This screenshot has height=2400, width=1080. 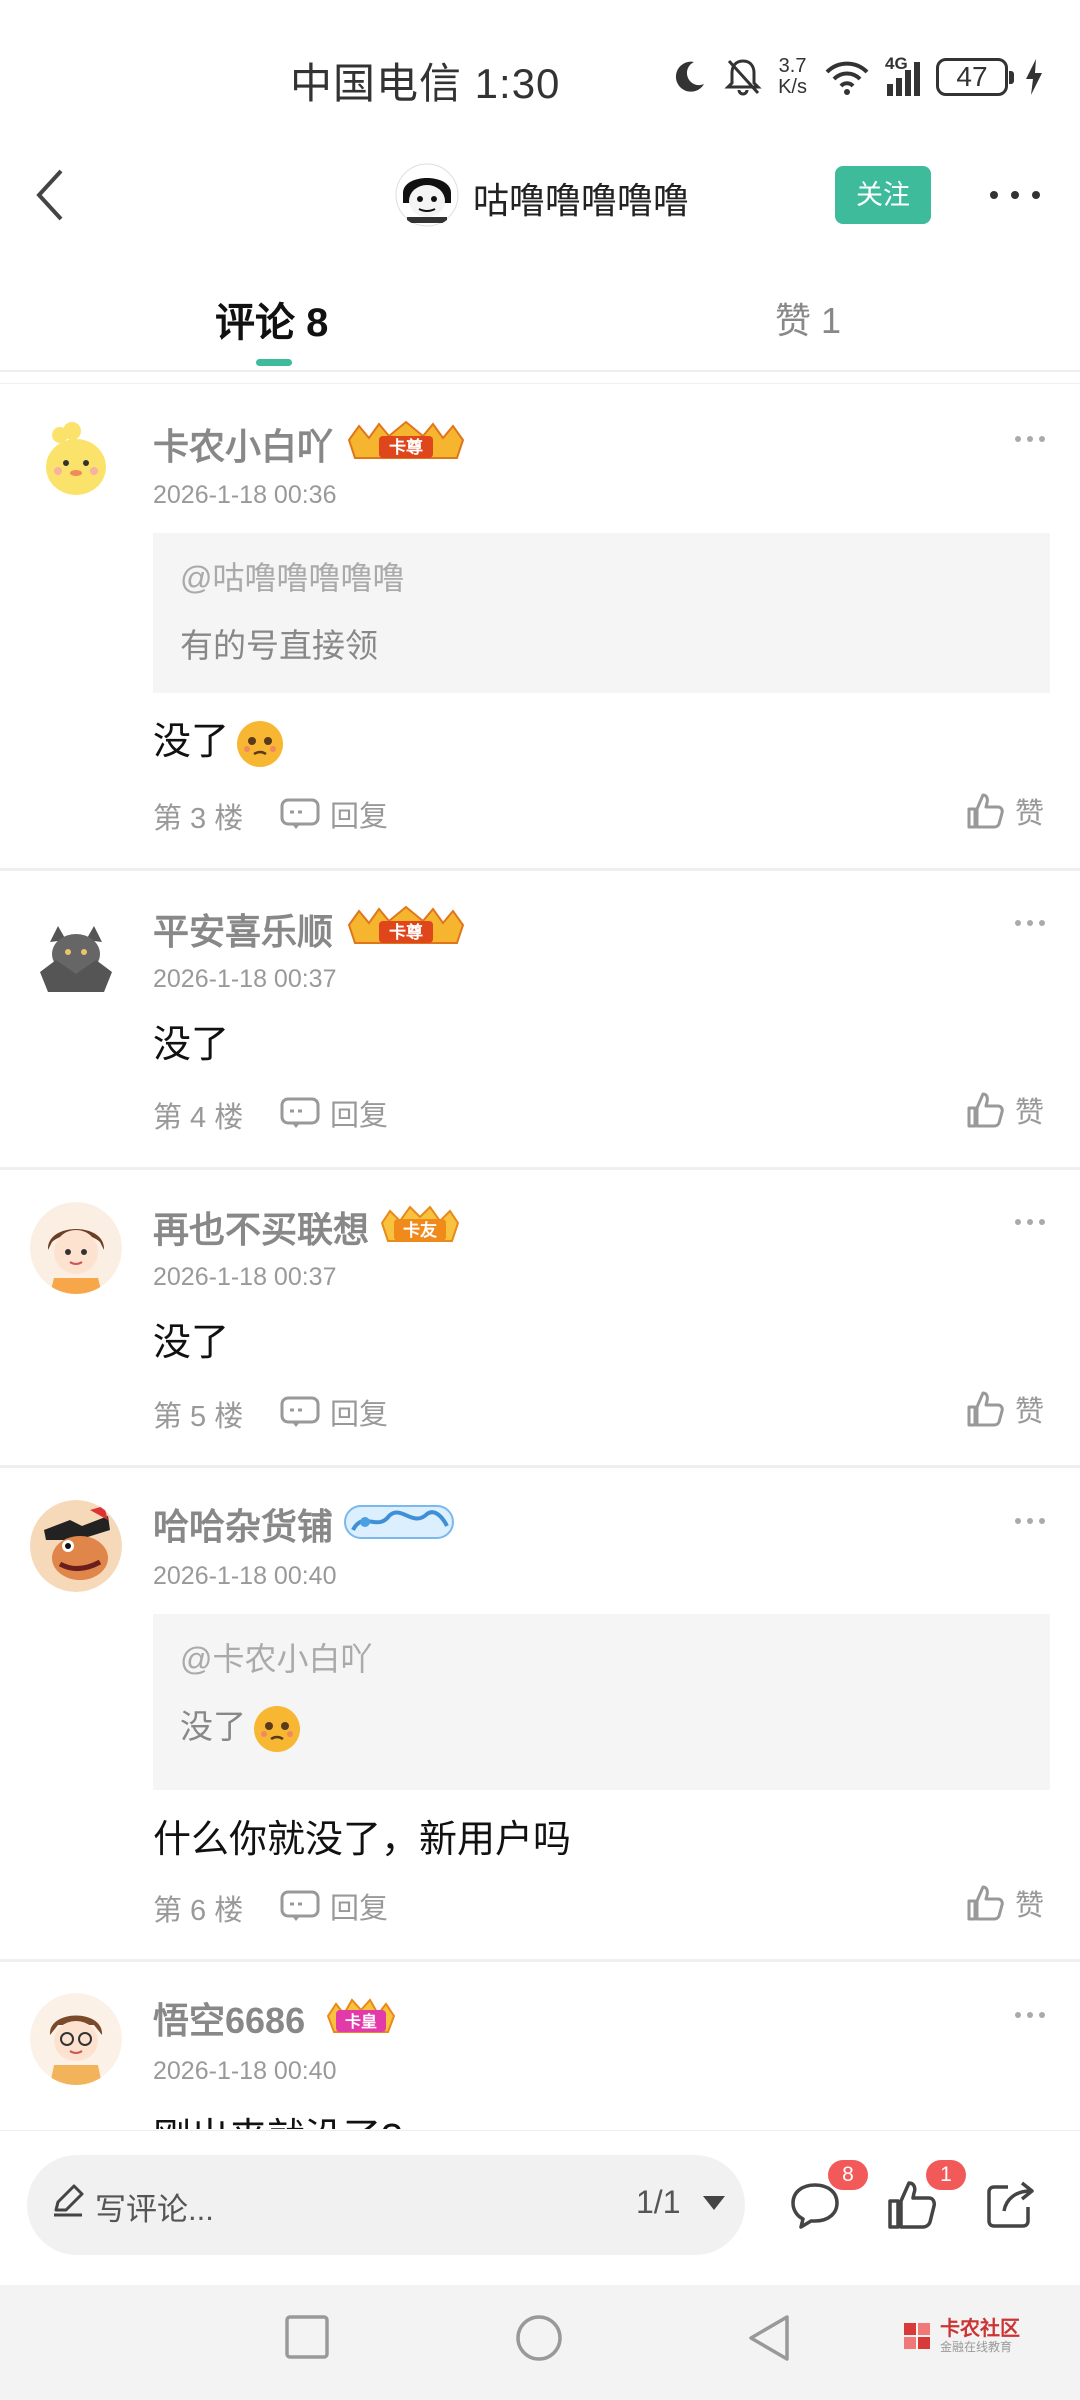 What do you see at coordinates (274, 362) in the screenshot?
I see `tab-active-indicator` at bounding box center [274, 362].